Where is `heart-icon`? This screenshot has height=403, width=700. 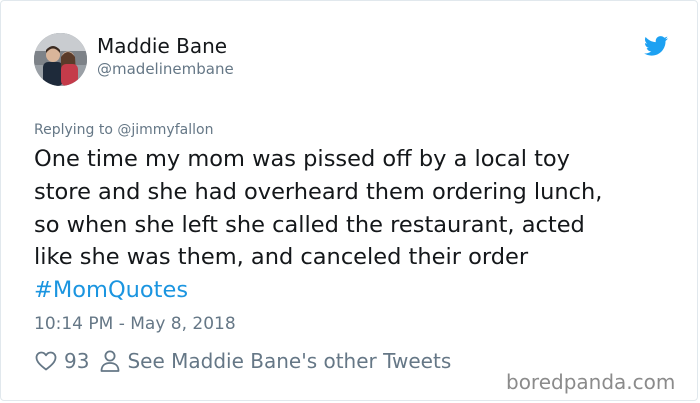 heart-icon is located at coordinates (46, 361).